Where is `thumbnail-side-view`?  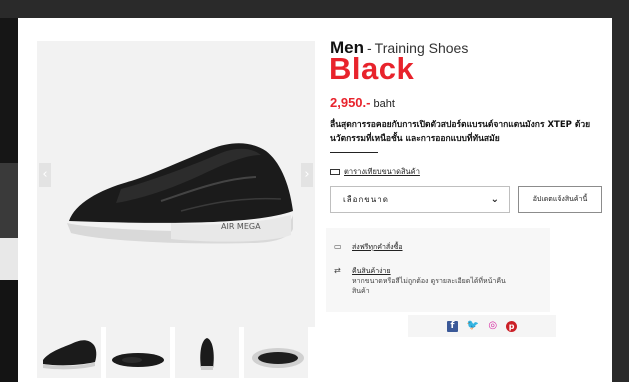 thumbnail-side-view is located at coordinates (69, 346).